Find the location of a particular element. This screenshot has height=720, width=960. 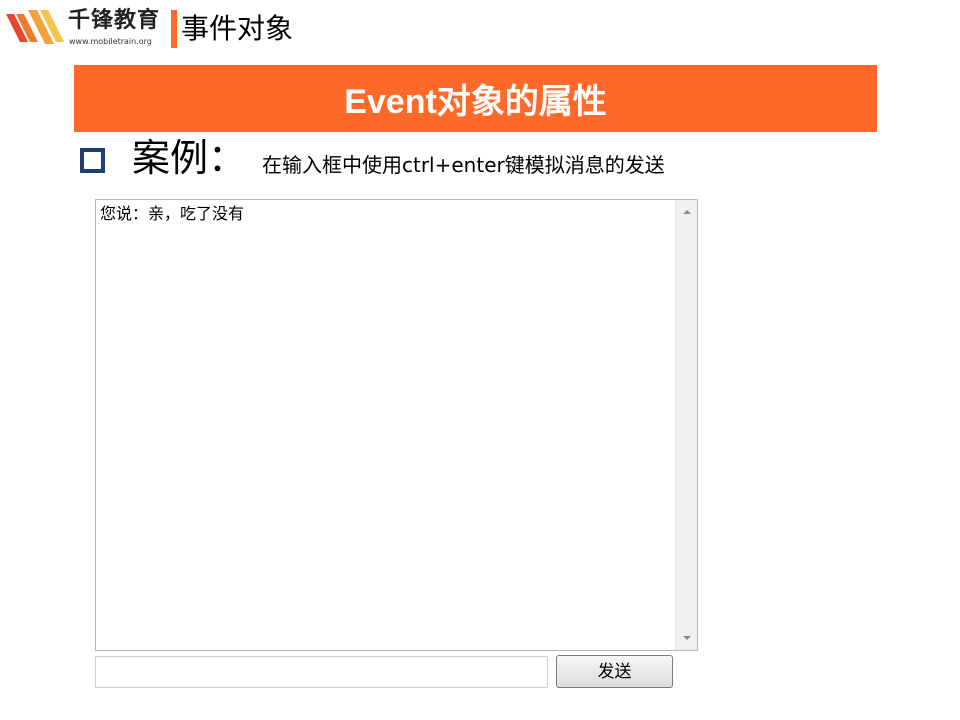

chat-scrollbar is located at coordinates (686, 425).